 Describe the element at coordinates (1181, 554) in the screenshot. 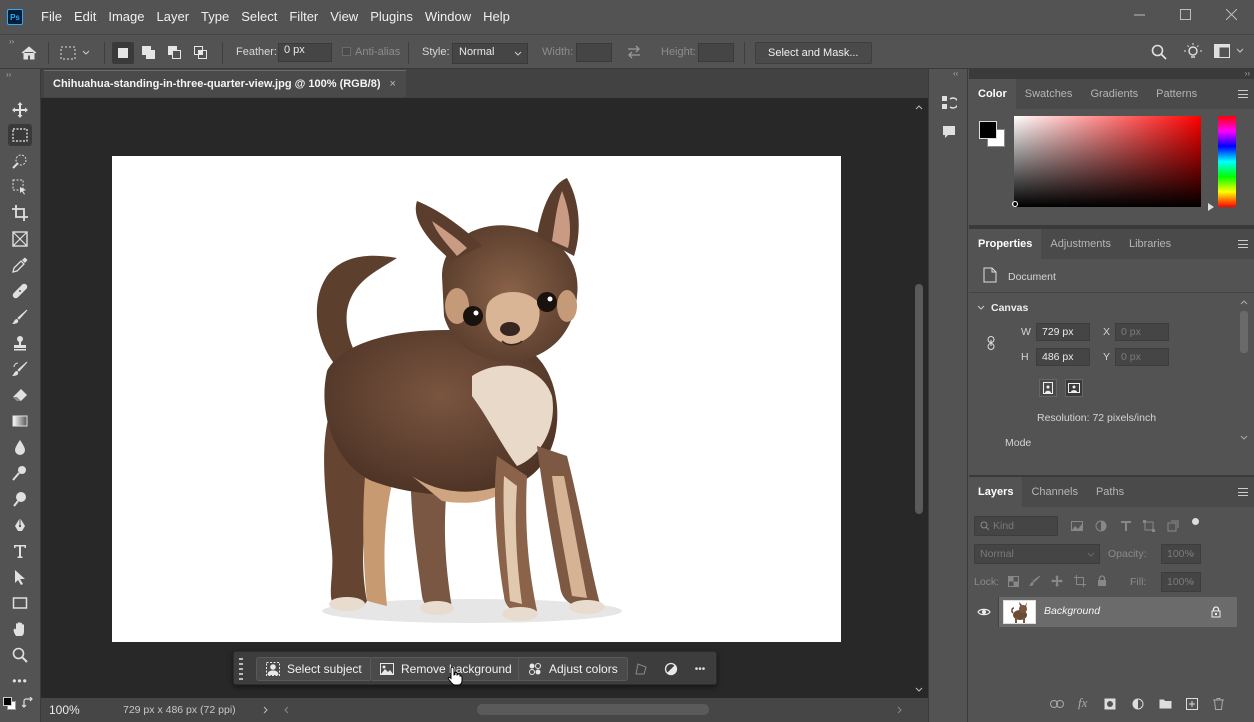

I see `opacity-input: 100%` at that location.